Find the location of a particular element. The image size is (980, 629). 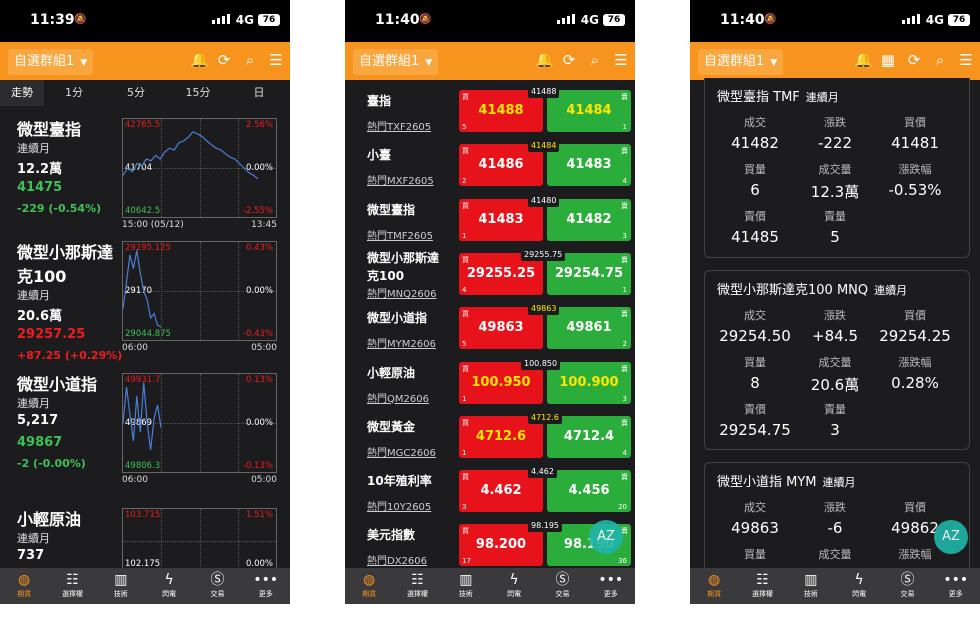

field-label: 成交 is located at coordinates (755, 315).